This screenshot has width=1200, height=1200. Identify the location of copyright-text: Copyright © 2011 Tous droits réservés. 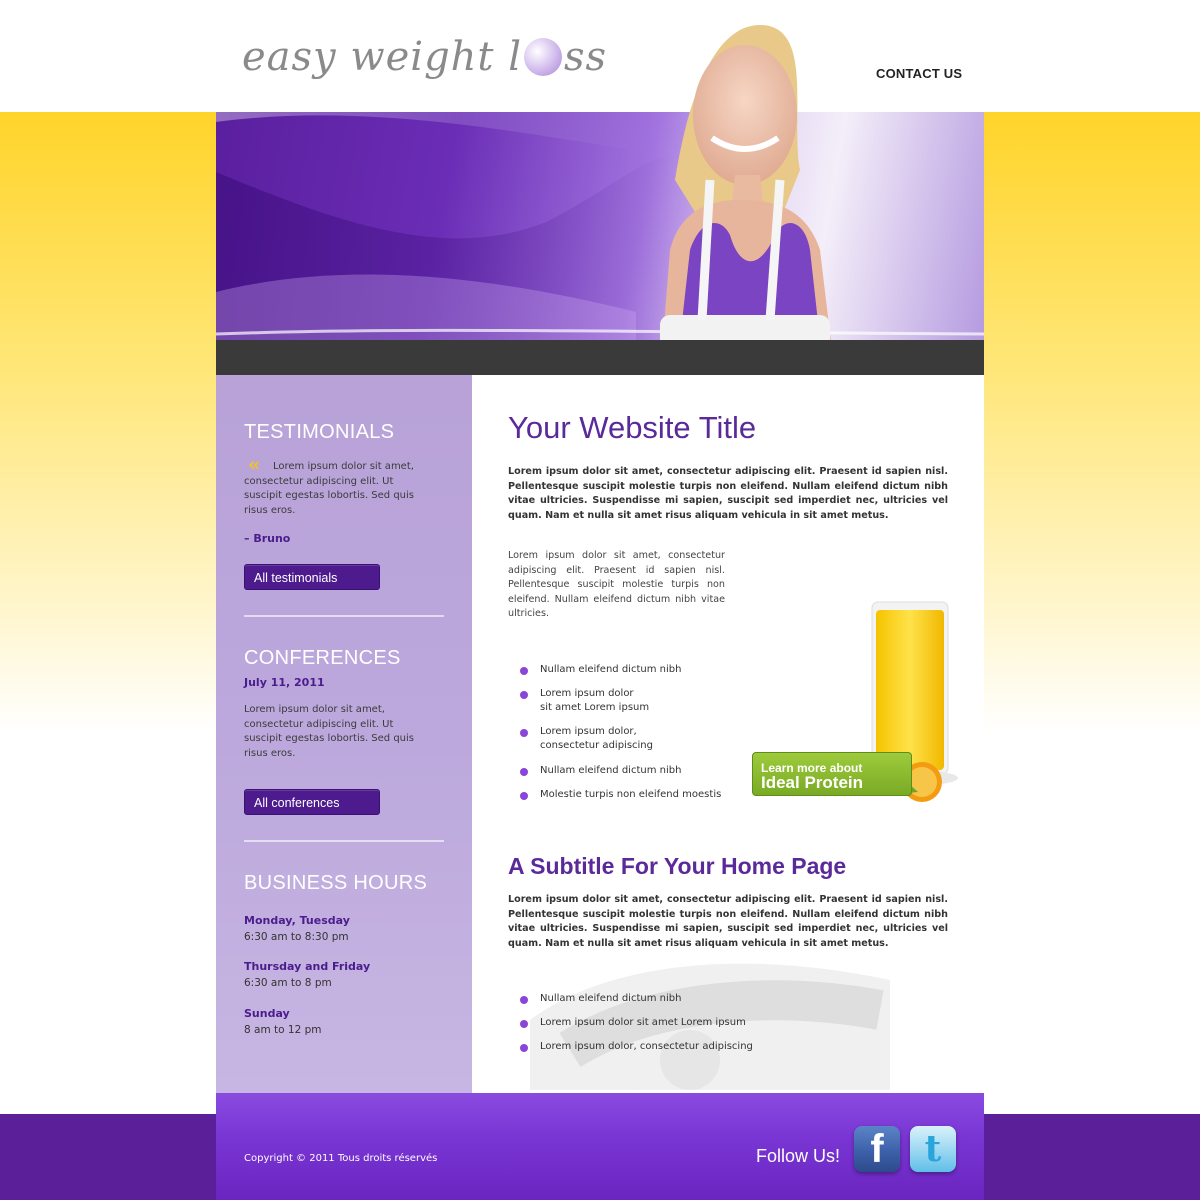
(341, 1158).